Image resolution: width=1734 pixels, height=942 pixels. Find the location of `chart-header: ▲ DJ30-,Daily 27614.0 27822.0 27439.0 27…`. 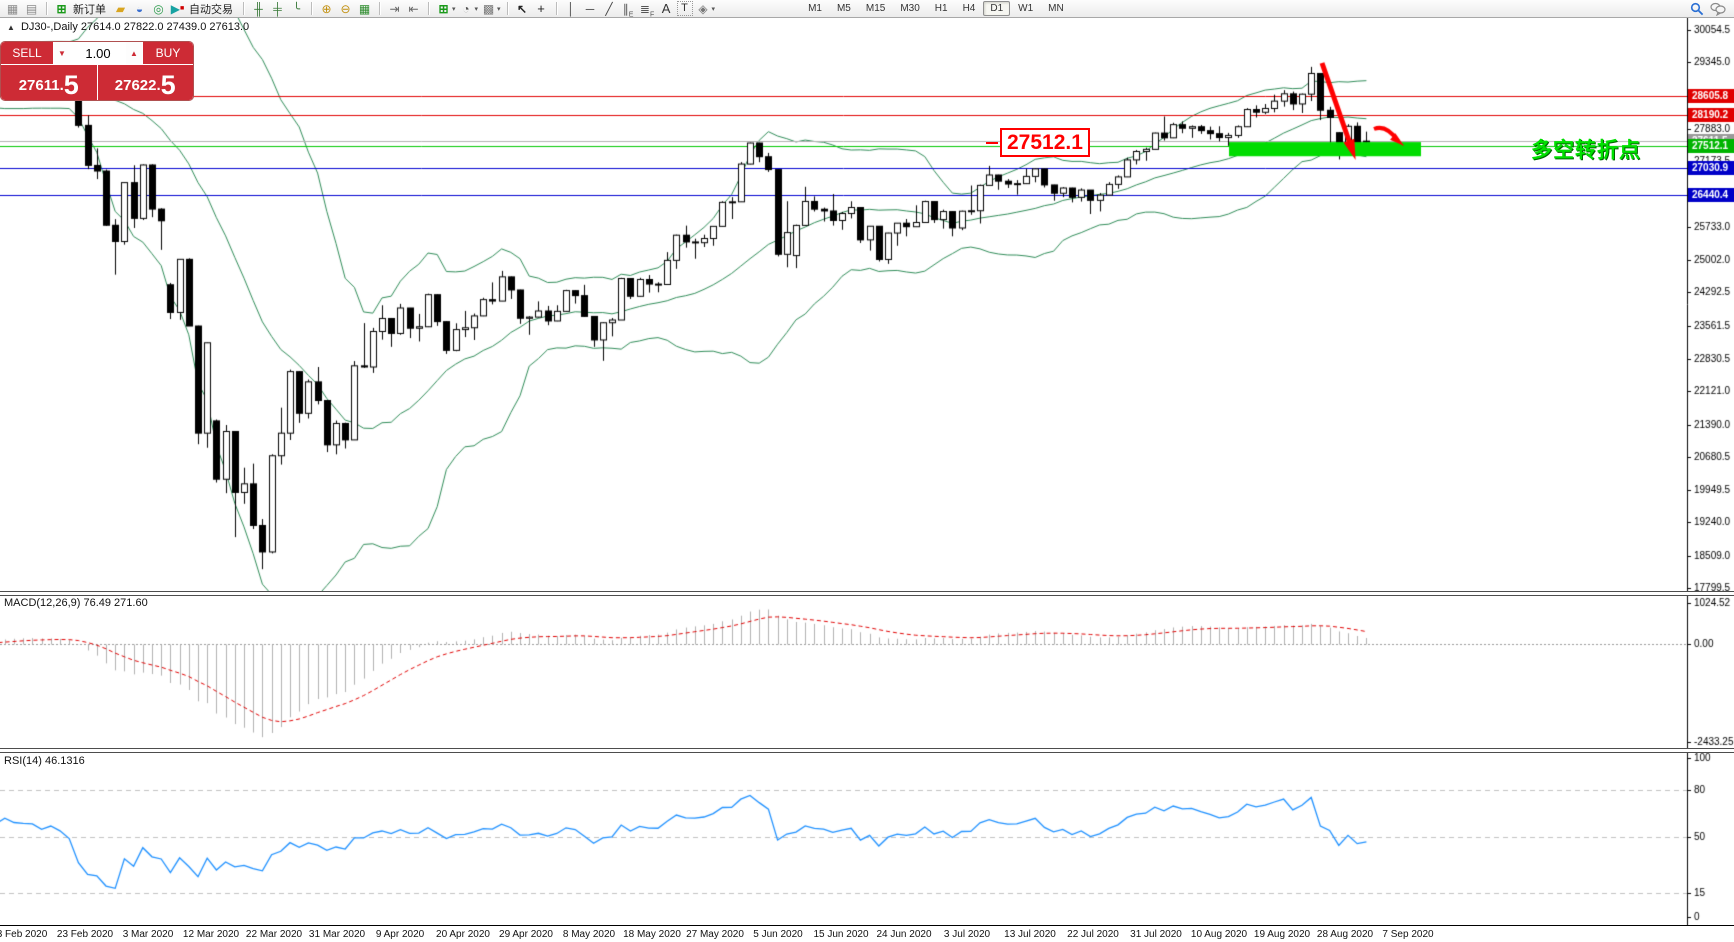

chart-header: ▲ DJ30-,Daily 27614.0 27822.0 27439.0 27… is located at coordinates (128, 27).